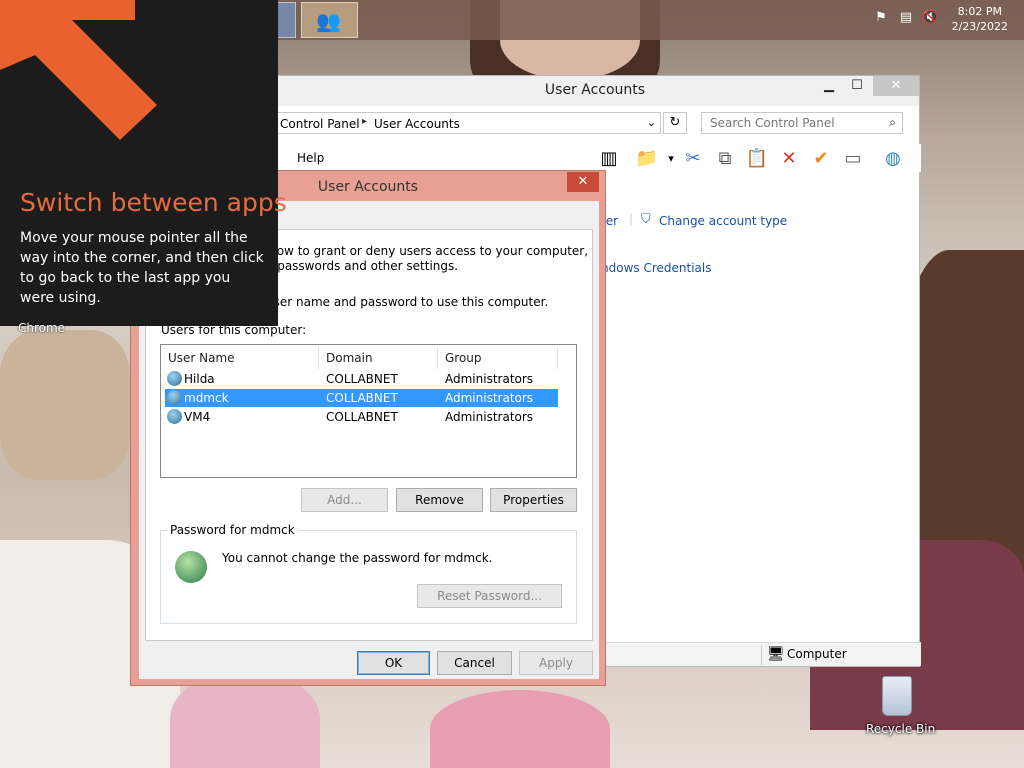  What do you see at coordinates (757, 159) in the screenshot?
I see `paste-icon: 📋` at bounding box center [757, 159].